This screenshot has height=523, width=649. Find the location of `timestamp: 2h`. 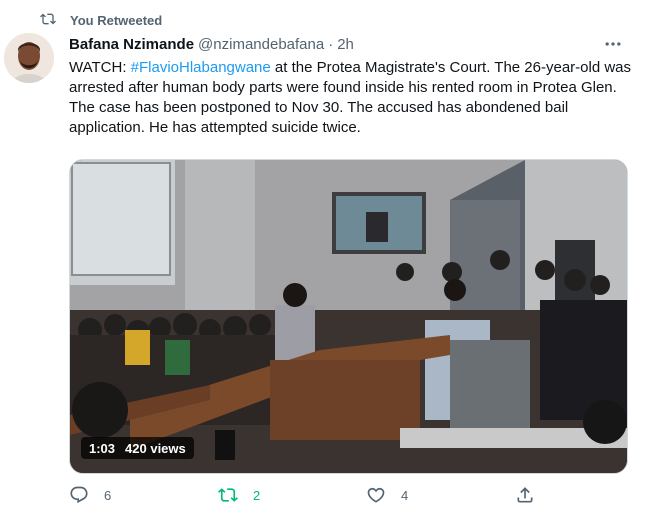

timestamp: 2h is located at coordinates (345, 44).